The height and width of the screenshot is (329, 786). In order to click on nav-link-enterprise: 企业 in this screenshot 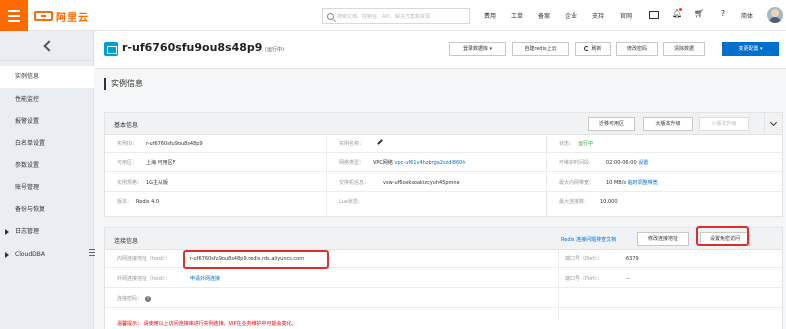, I will do `click(571, 15)`.